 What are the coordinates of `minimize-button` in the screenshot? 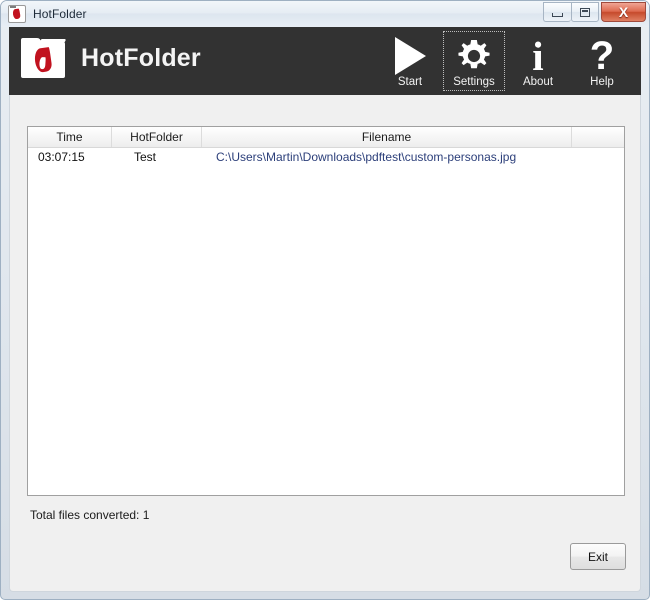 It's located at (557, 12).